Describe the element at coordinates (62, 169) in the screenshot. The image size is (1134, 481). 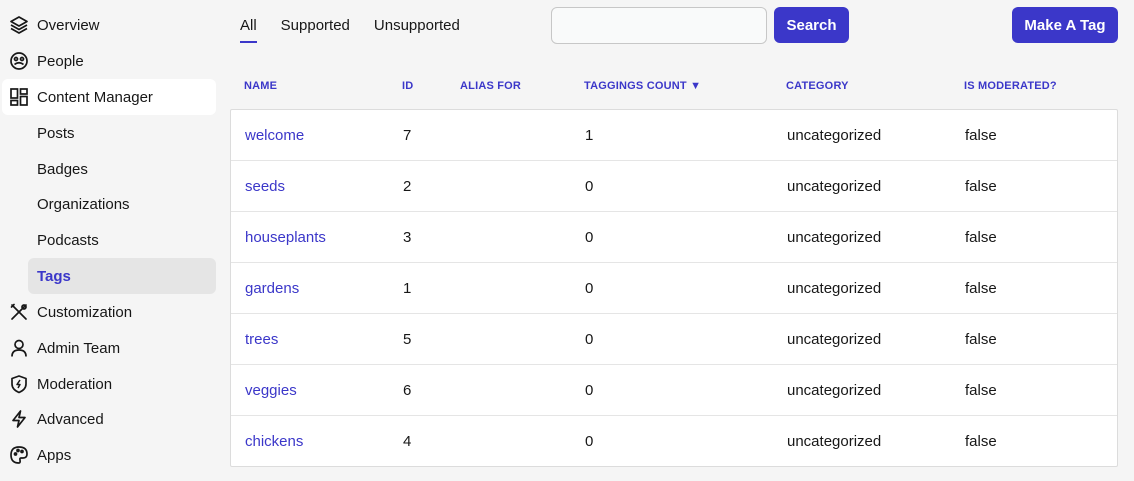
I see `sidebar-subitem-label: Badges` at that location.